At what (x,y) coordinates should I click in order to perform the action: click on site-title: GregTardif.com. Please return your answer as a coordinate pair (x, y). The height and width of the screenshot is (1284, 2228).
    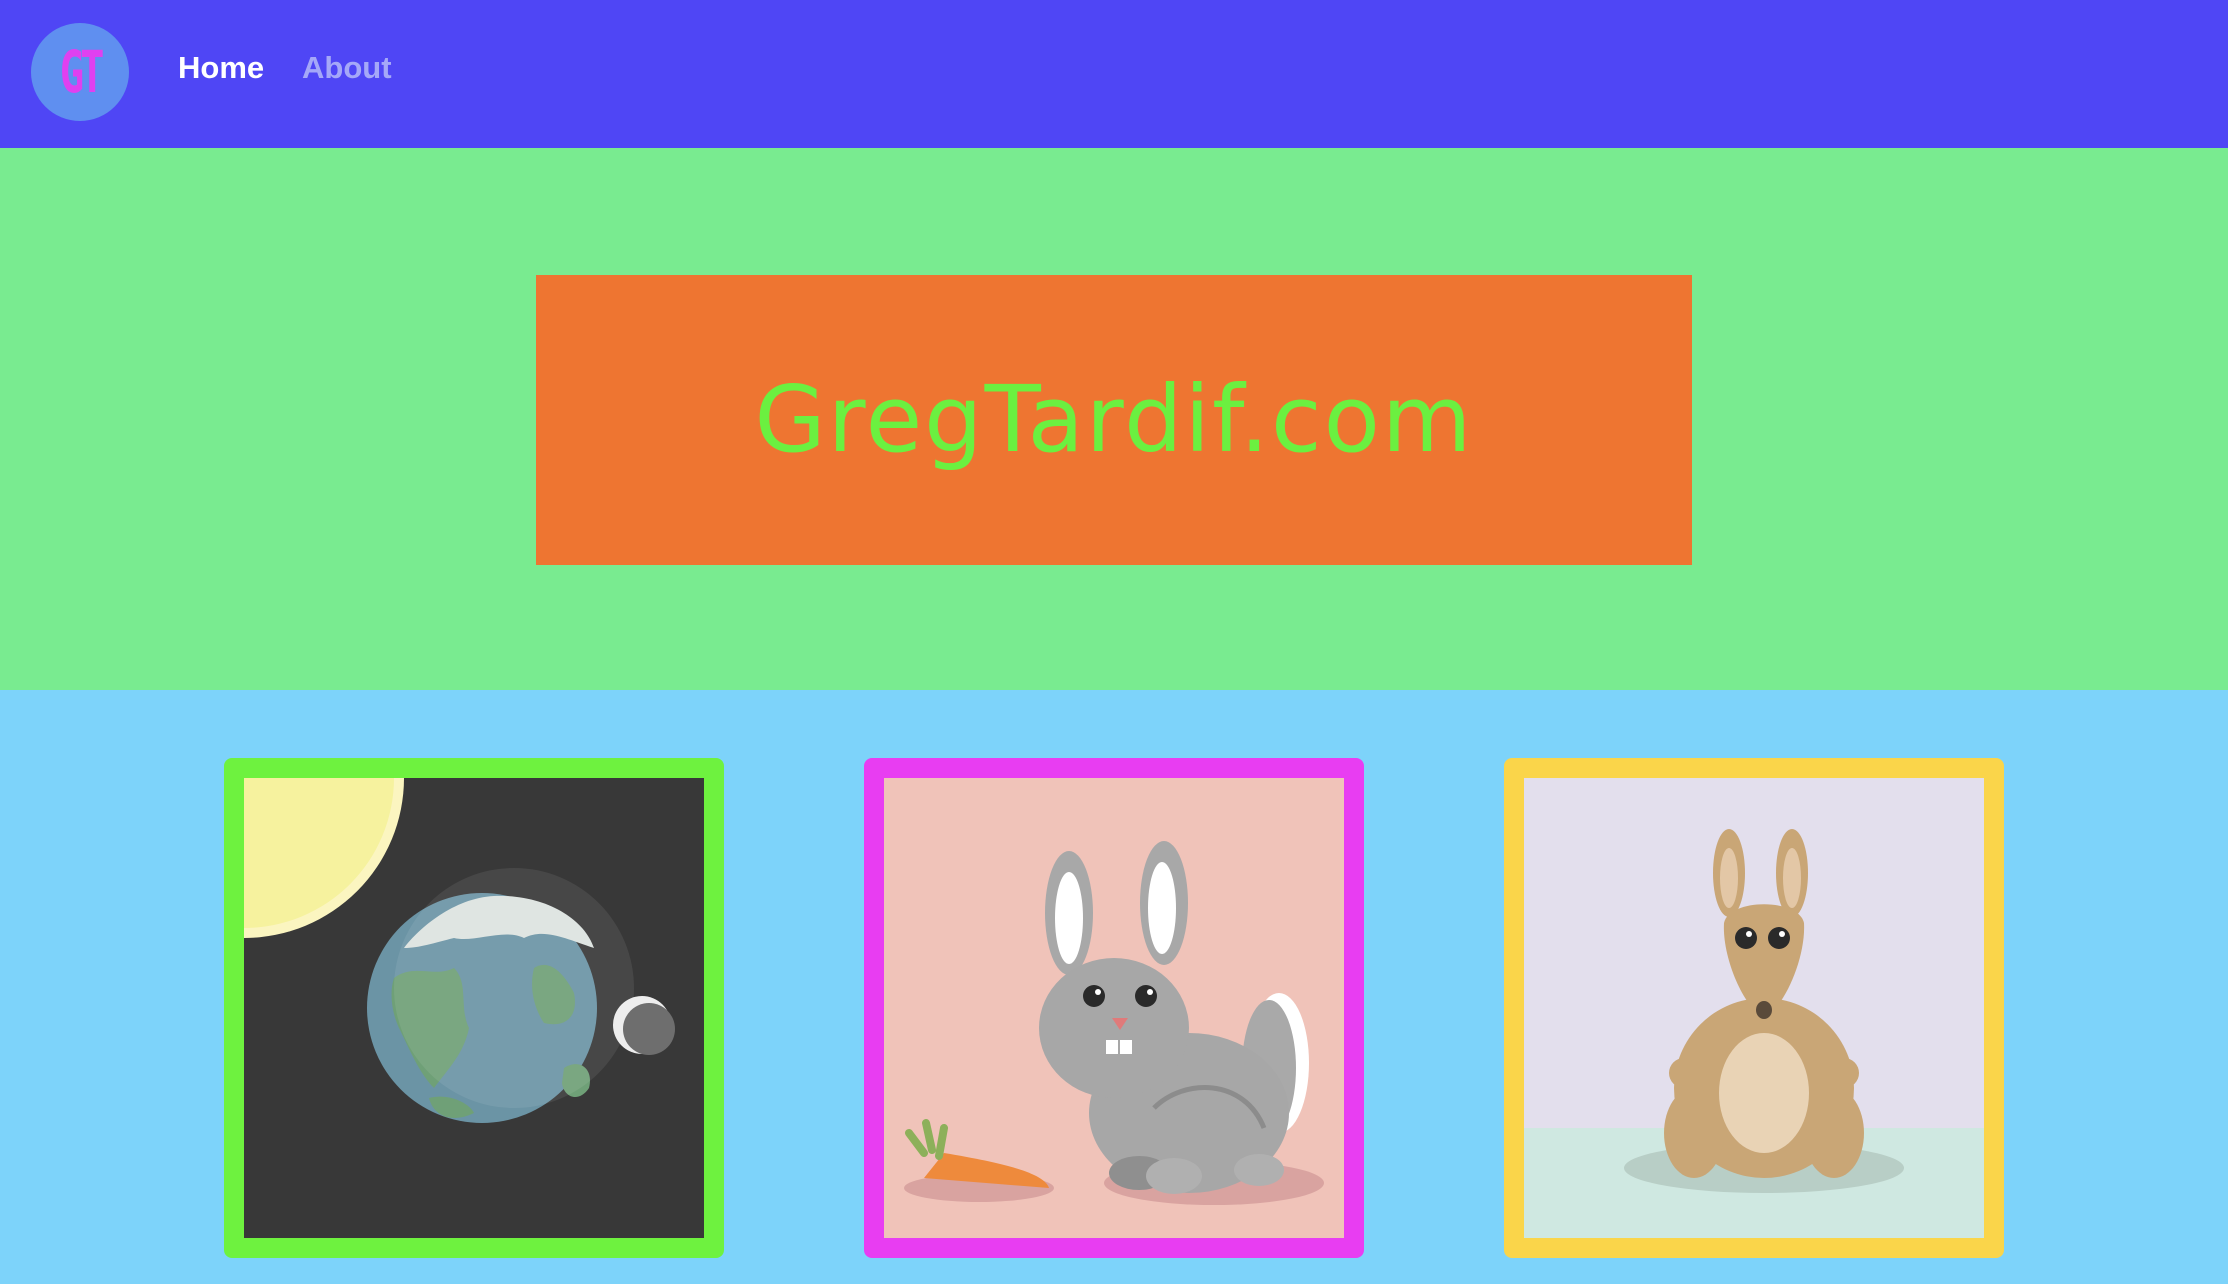
    Looking at the image, I should click on (1114, 419).